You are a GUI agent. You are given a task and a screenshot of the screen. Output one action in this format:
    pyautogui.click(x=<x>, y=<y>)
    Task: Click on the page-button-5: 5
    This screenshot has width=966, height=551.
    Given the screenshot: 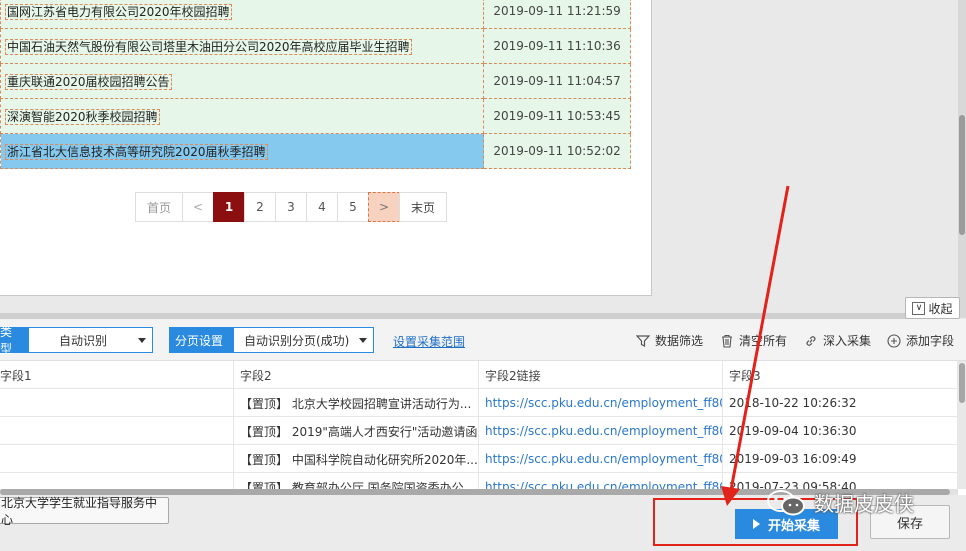 What is the action you would take?
    pyautogui.click(x=353, y=207)
    